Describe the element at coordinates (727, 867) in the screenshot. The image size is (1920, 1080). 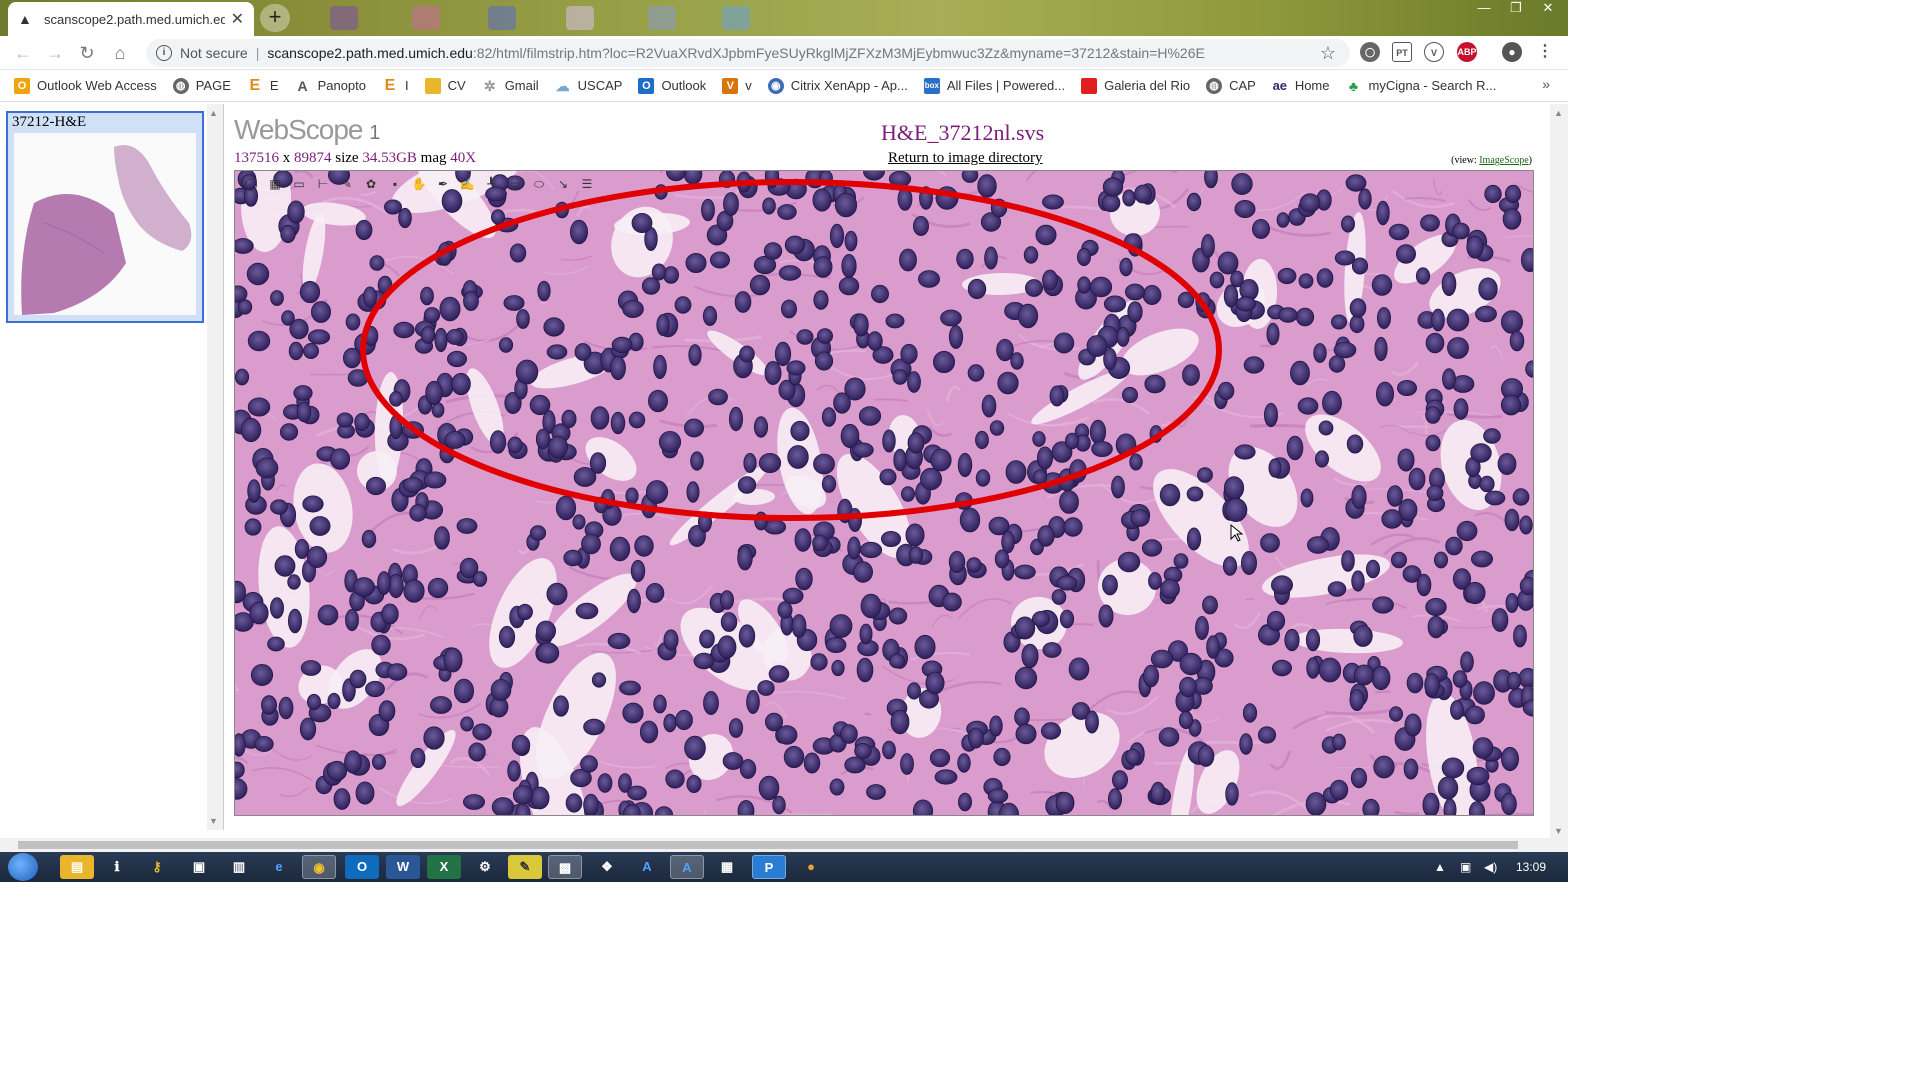
I see `calculator-icon: ▦` at that location.